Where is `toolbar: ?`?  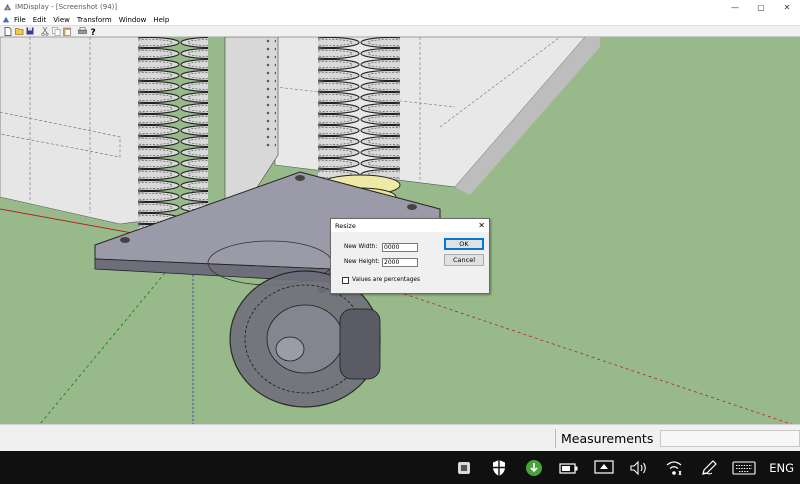 toolbar: ? is located at coordinates (400, 31).